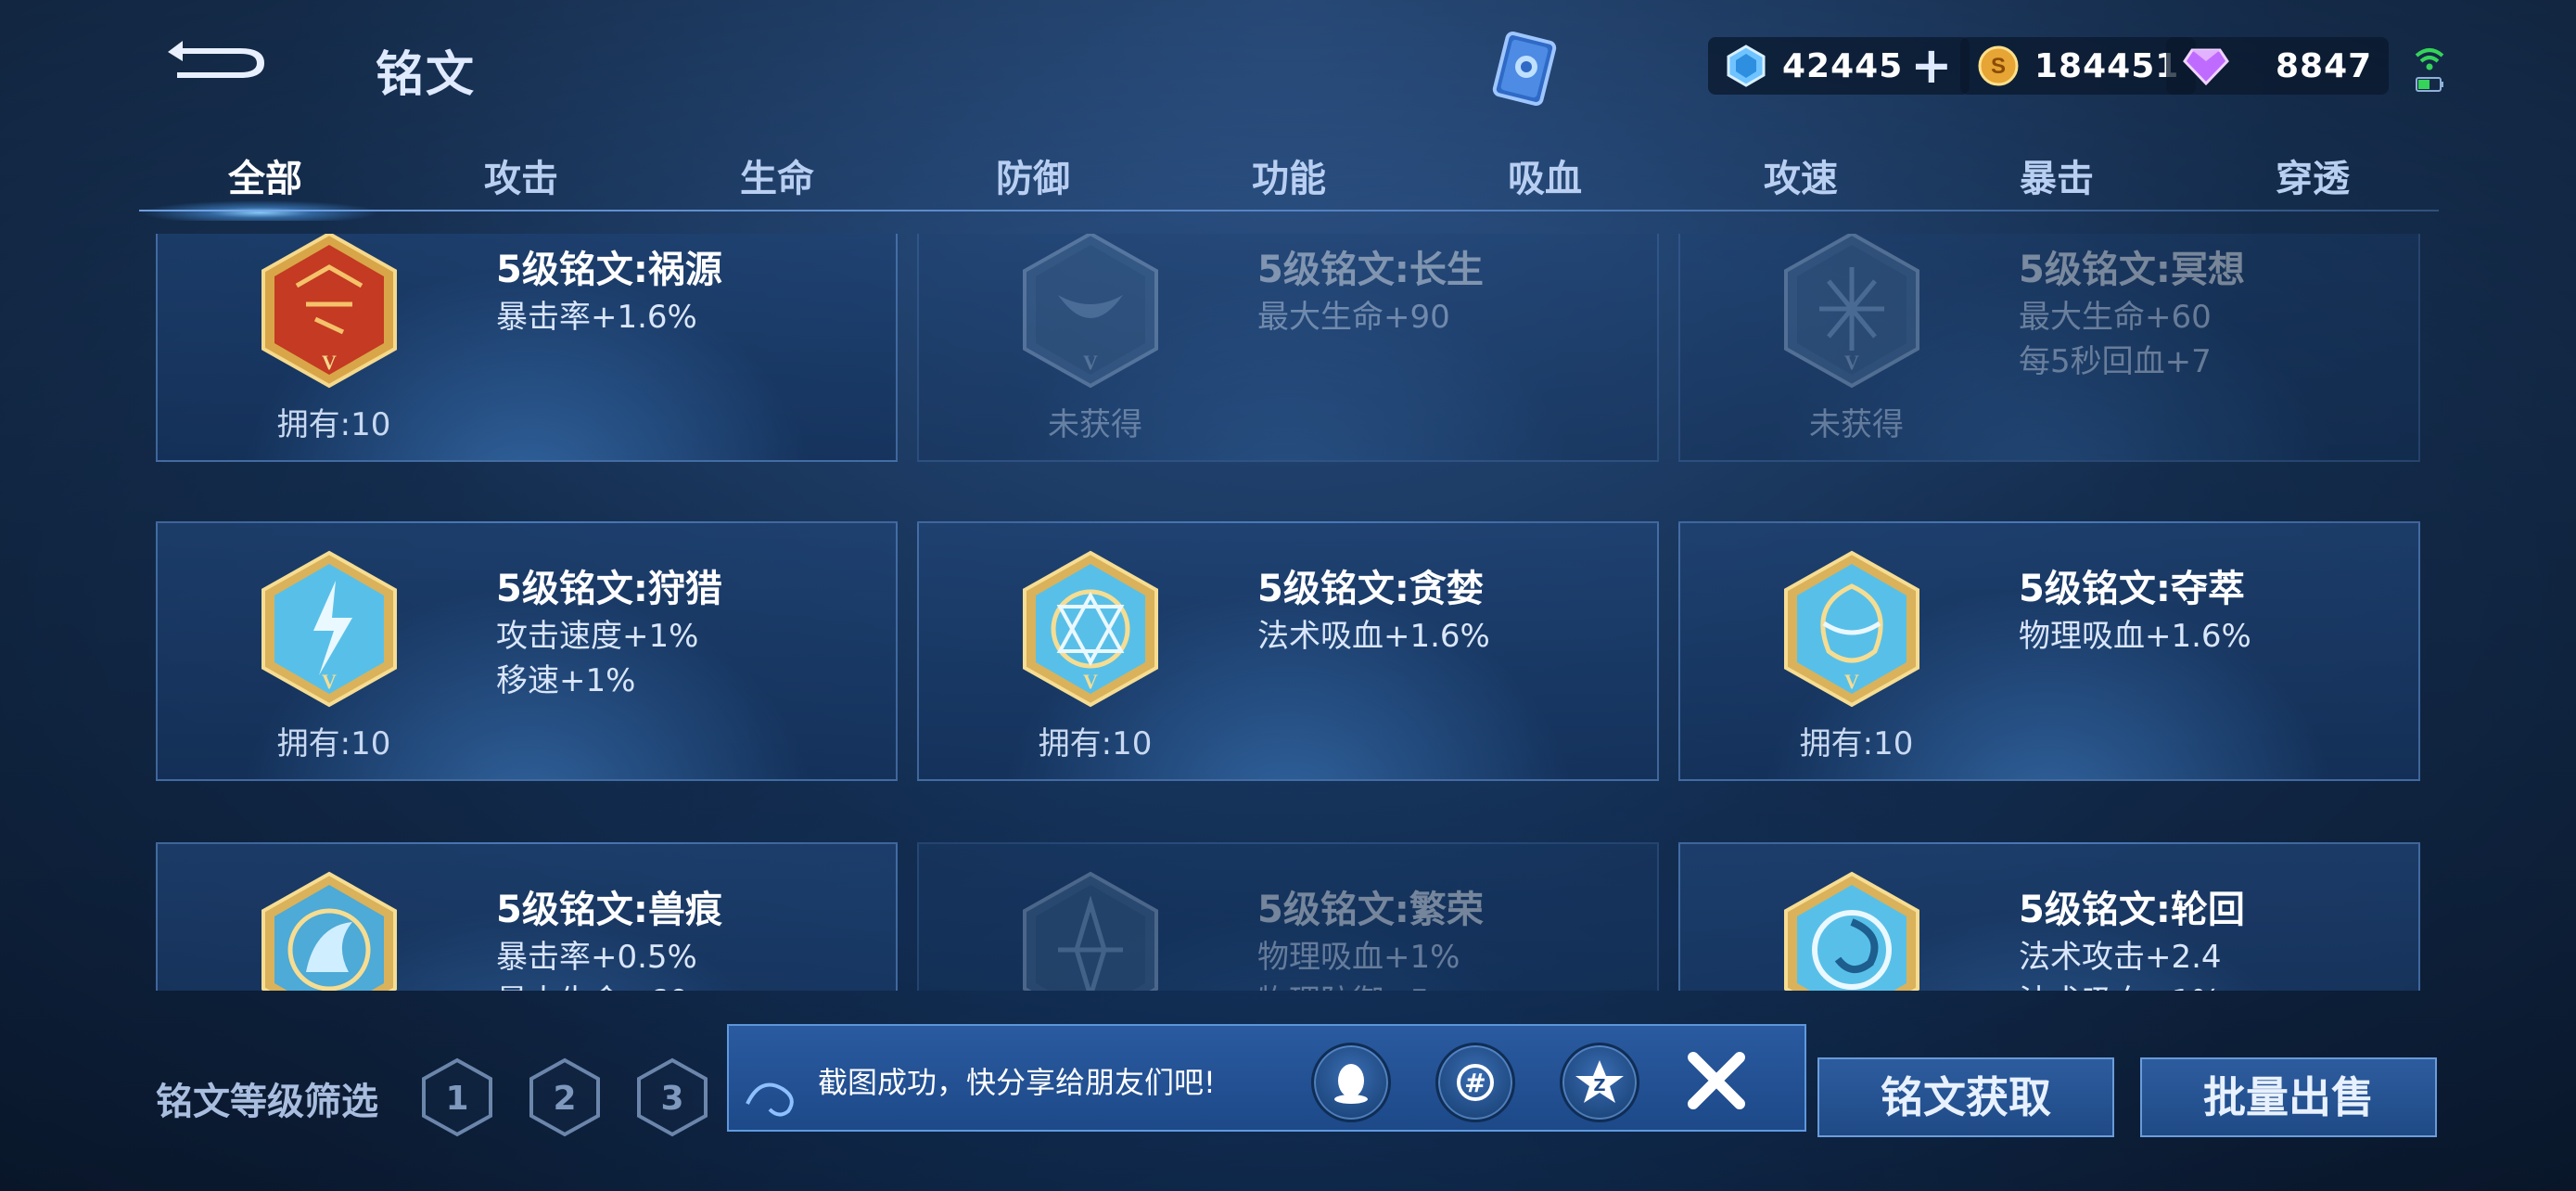 The width and height of the screenshot is (2576, 1191). What do you see at coordinates (1353, 317) in the screenshot?
I see `rune-stat: 最大生命+90` at bounding box center [1353, 317].